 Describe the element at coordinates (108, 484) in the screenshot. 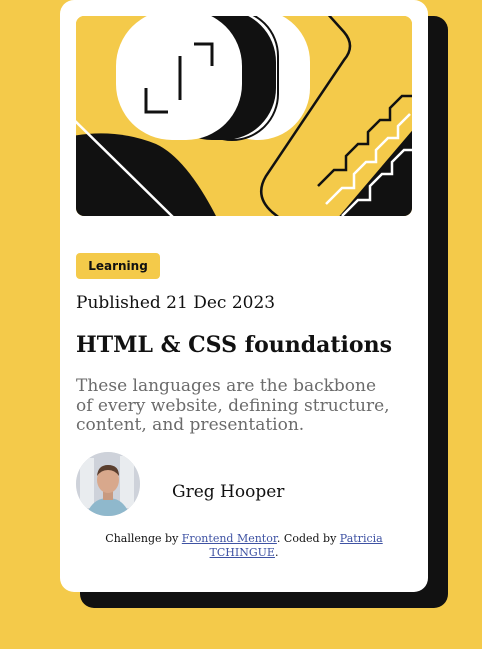

I see `author-avatar` at that location.